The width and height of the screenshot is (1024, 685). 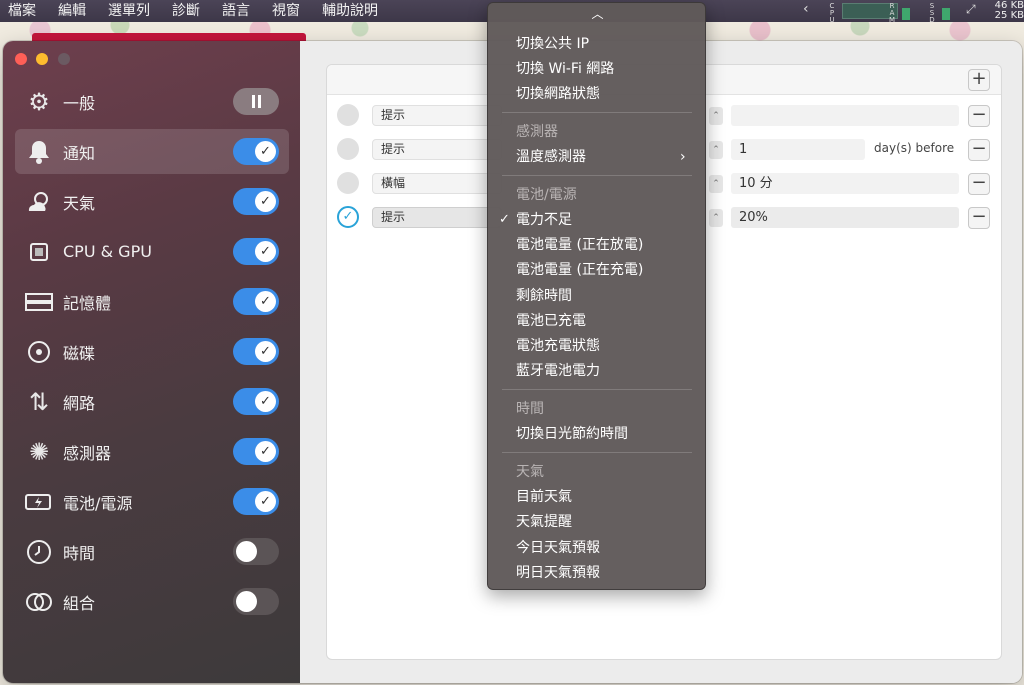 What do you see at coordinates (565, 69) in the screenshot?
I see `menu-item-toggle-wifi: 切換 Wi-Fi 網路` at bounding box center [565, 69].